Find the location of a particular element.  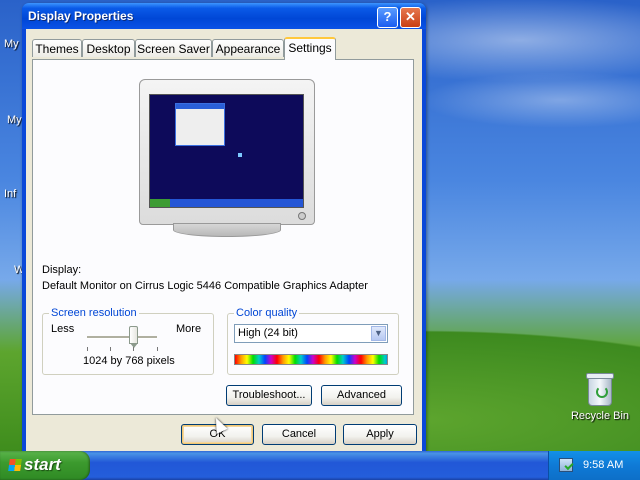

recycle-bin: Recycle Bin is located at coordinates (600, 397).